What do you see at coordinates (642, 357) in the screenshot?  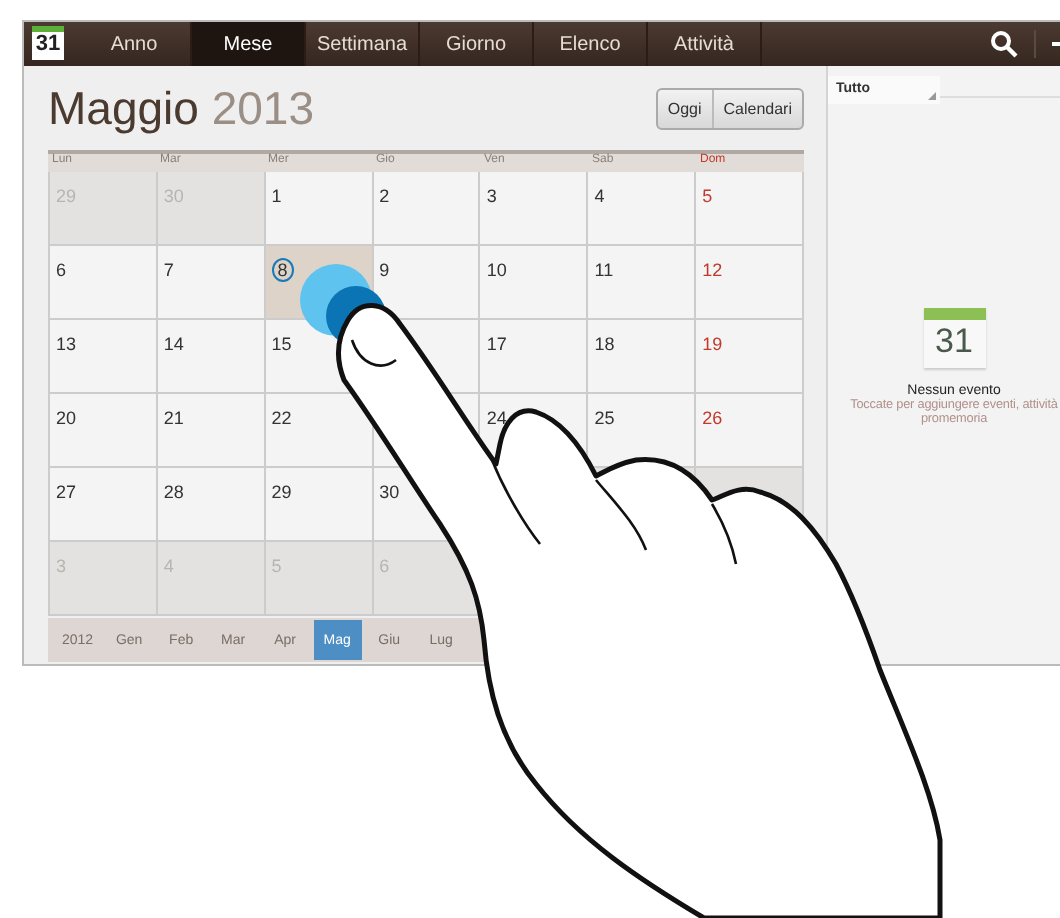 I see `day-cell: 18` at bounding box center [642, 357].